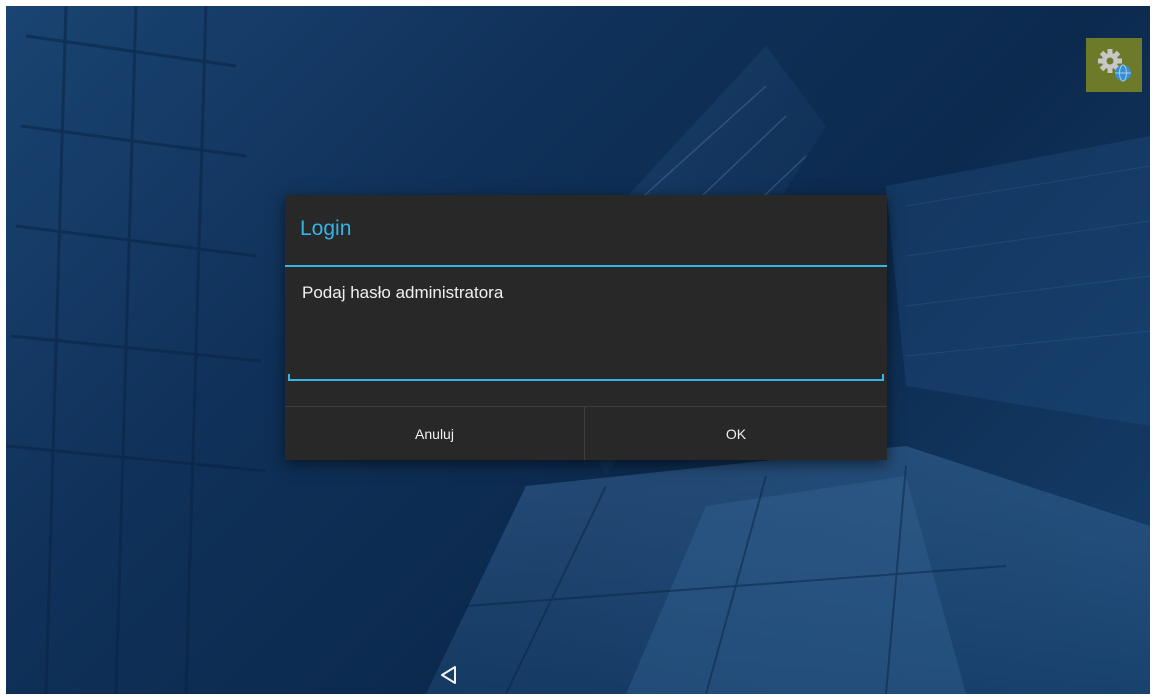  What do you see at coordinates (289, 377) in the screenshot?
I see `password-field-tick-left` at bounding box center [289, 377].